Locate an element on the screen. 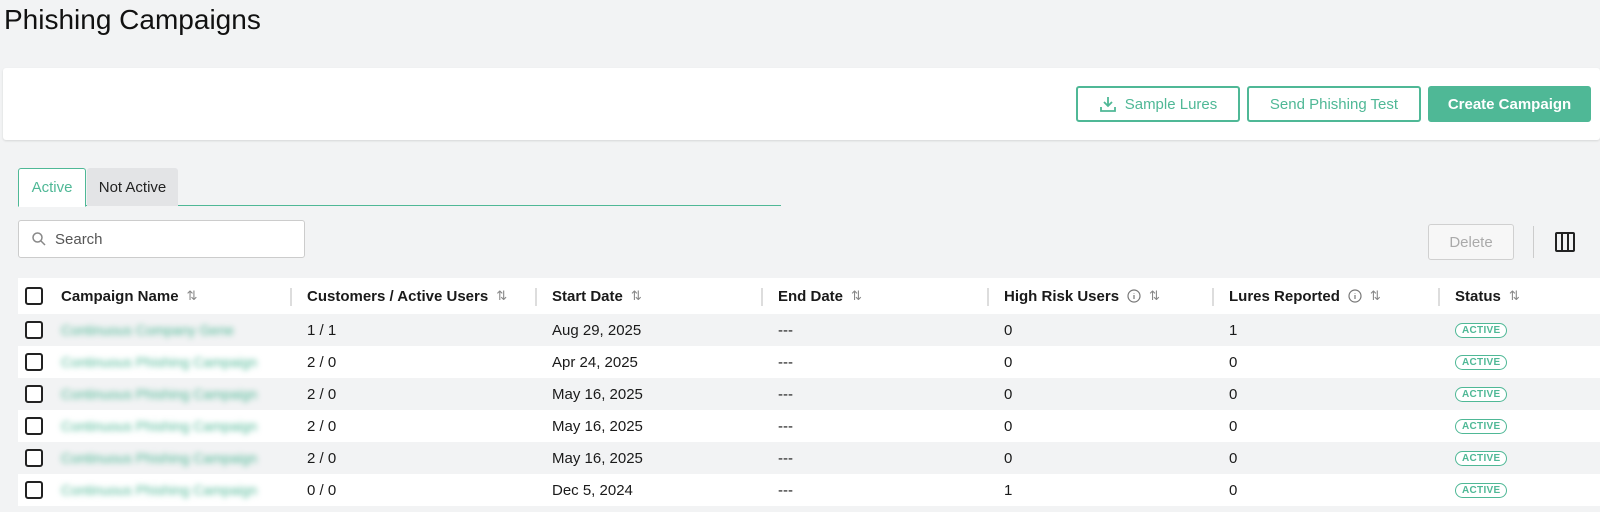  users-cell: 0 / 0 is located at coordinates (322, 490).